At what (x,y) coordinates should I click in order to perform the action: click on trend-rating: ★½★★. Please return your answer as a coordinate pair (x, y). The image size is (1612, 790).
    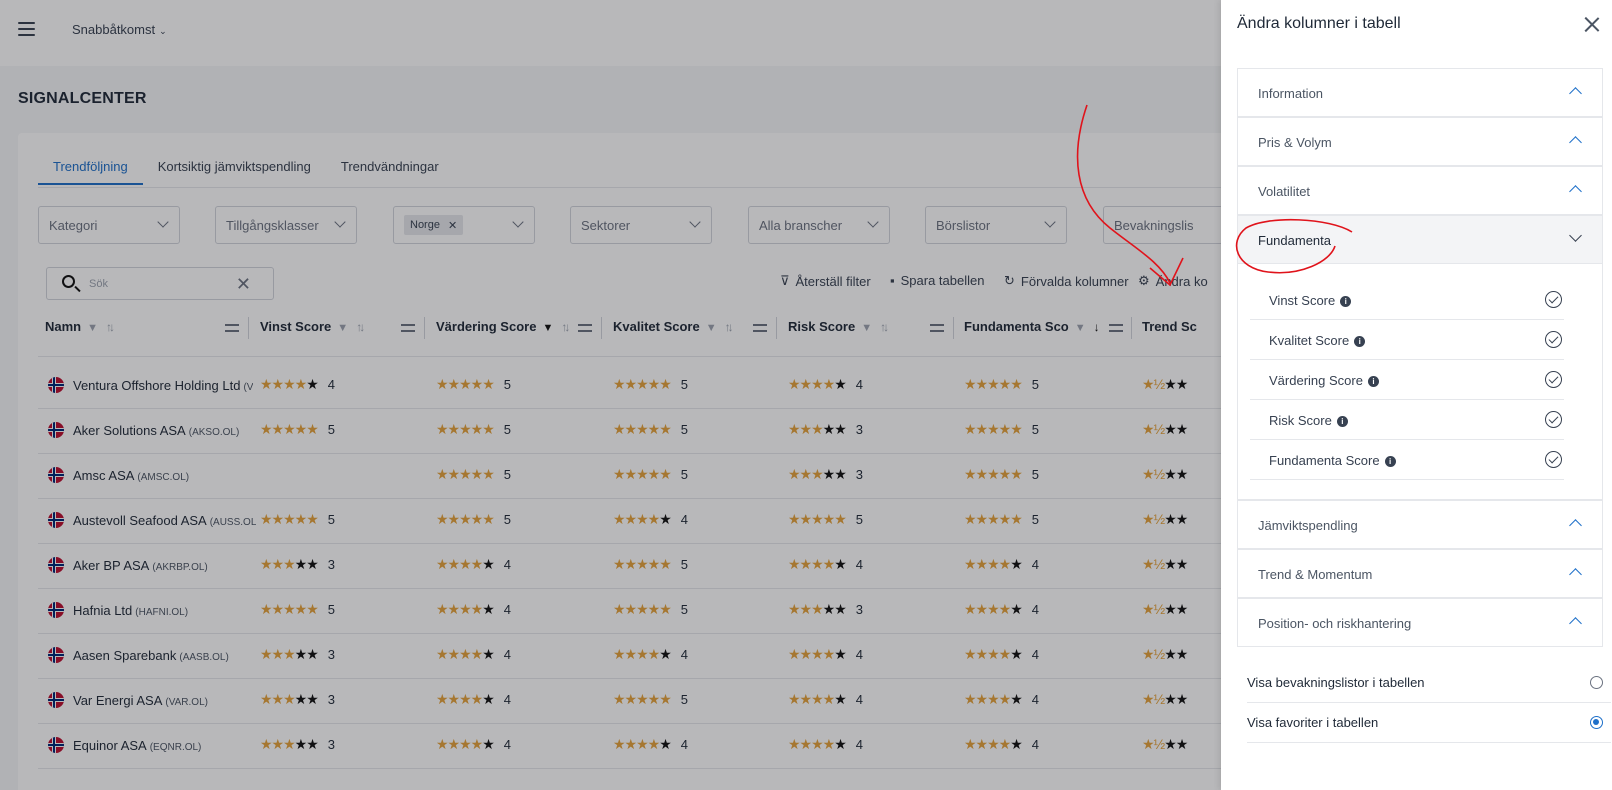
    Looking at the image, I should click on (1165, 654).